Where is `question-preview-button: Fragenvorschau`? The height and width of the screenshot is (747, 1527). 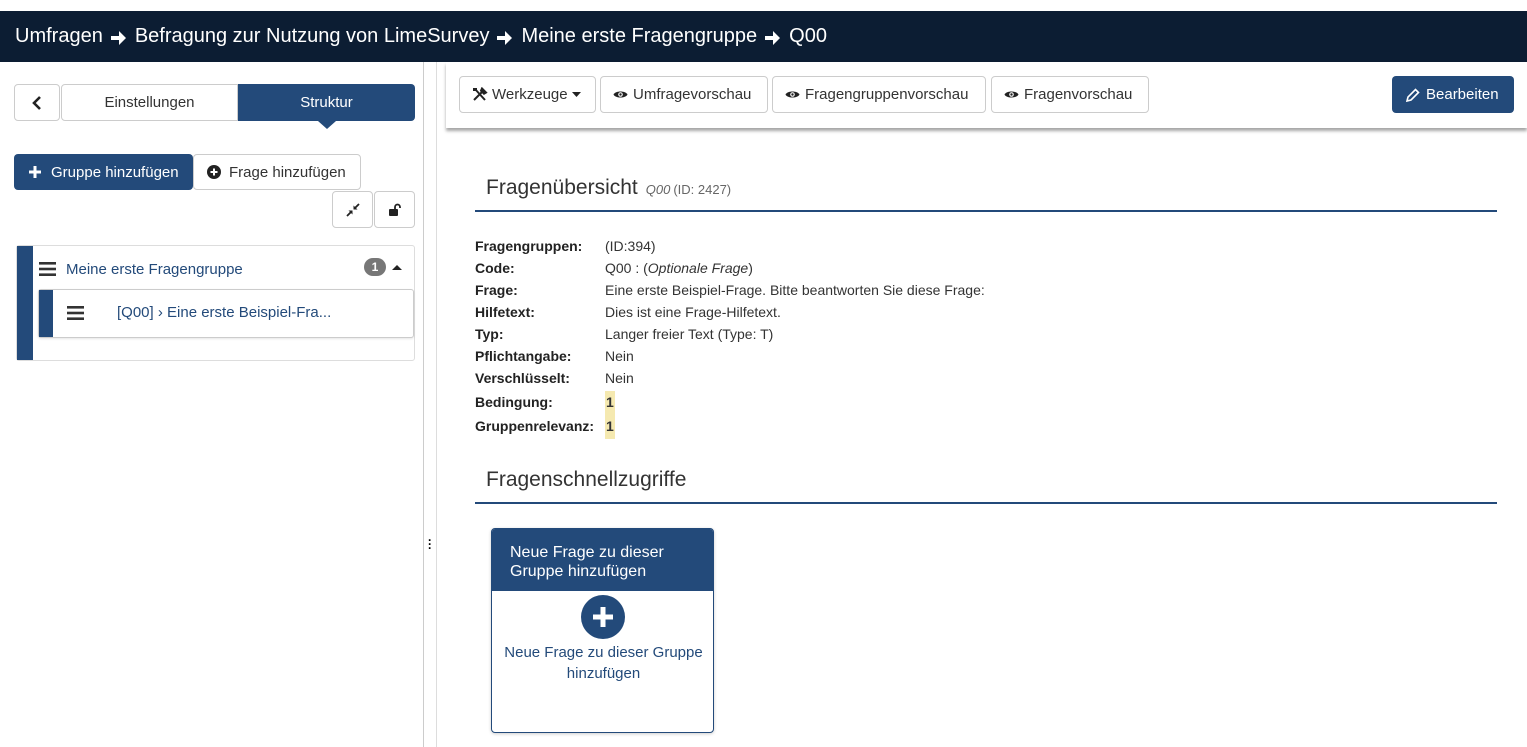
question-preview-button: Fragenvorschau is located at coordinates (1070, 94).